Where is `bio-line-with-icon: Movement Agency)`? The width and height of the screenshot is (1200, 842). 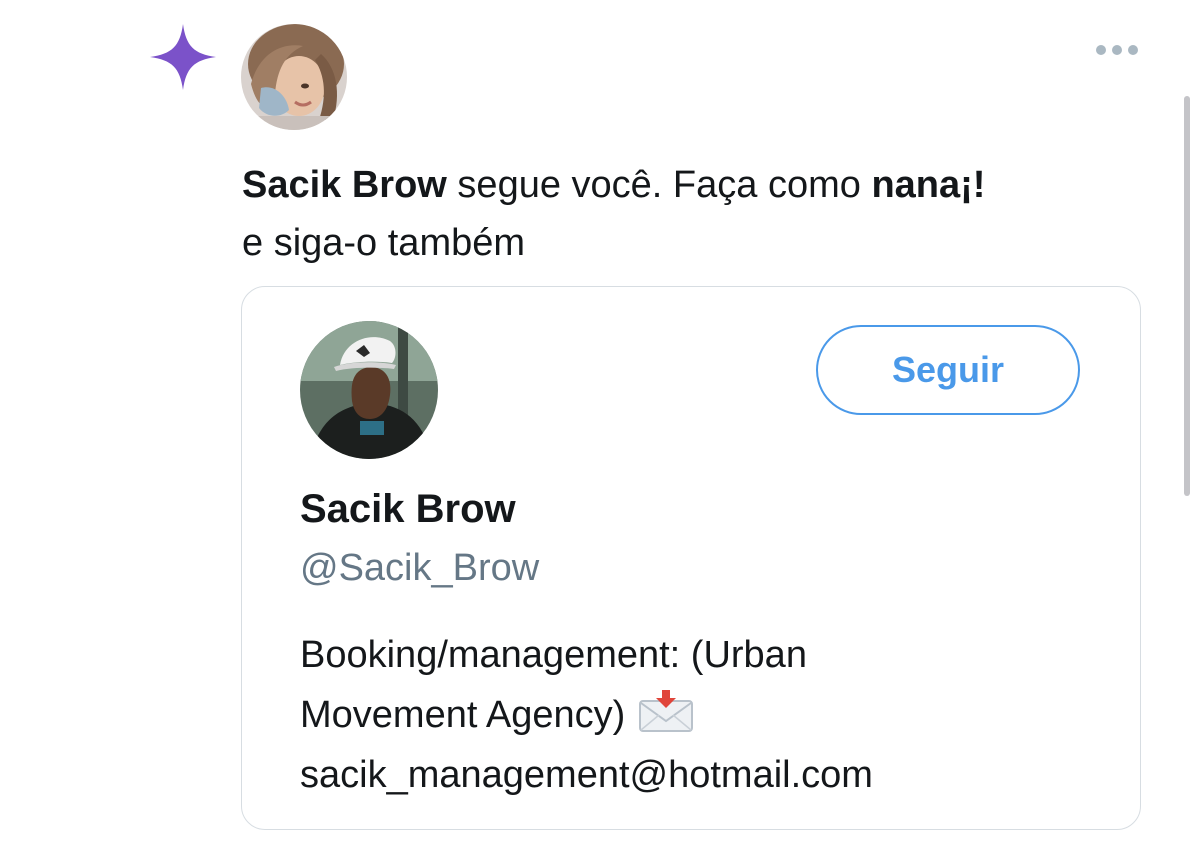 bio-line-with-icon: Movement Agency) is located at coordinates (690, 715).